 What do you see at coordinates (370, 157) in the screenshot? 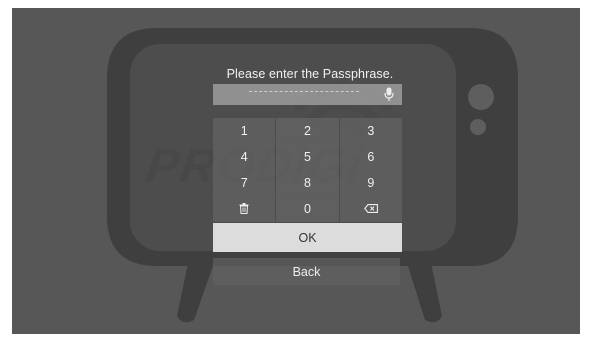
I see `key-6: 6` at bounding box center [370, 157].